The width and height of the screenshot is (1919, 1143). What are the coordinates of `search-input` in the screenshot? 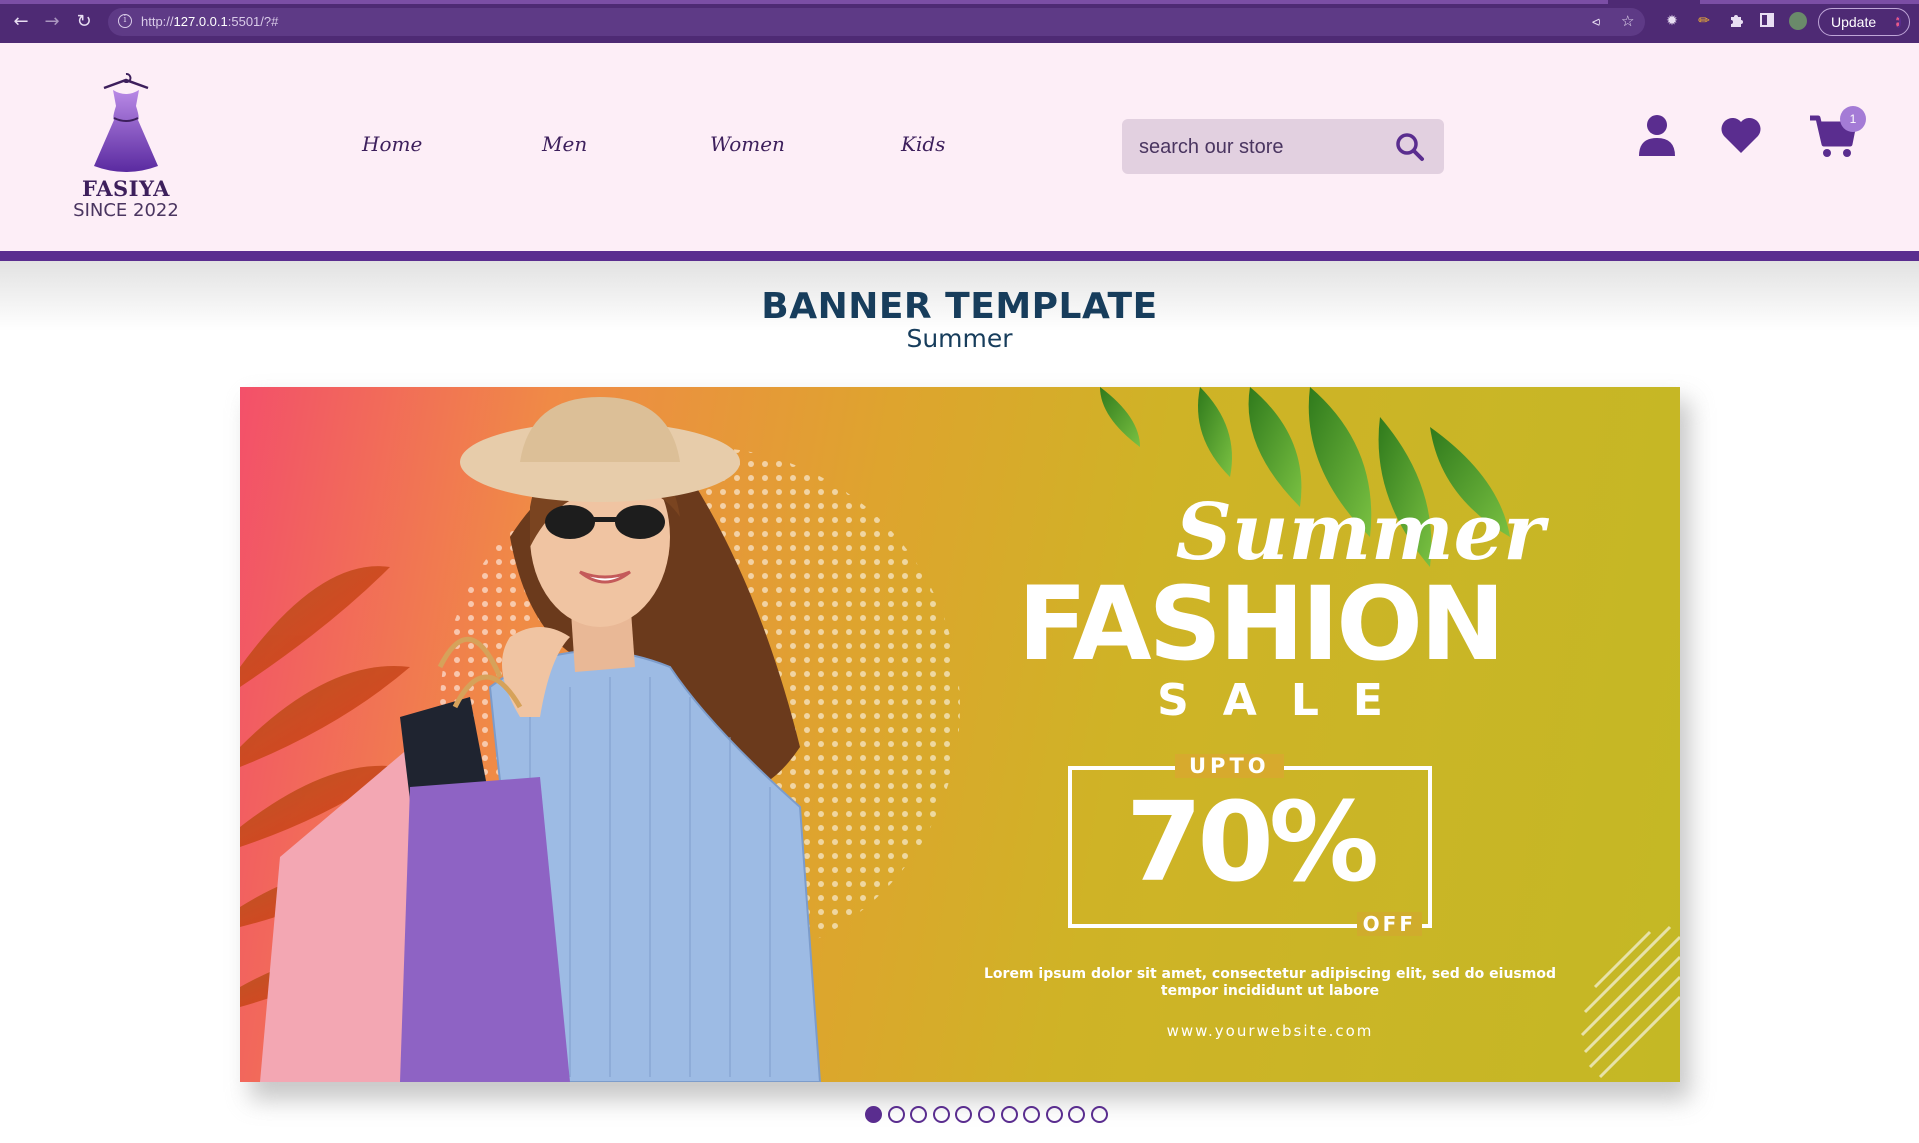 It's located at (1264, 147).